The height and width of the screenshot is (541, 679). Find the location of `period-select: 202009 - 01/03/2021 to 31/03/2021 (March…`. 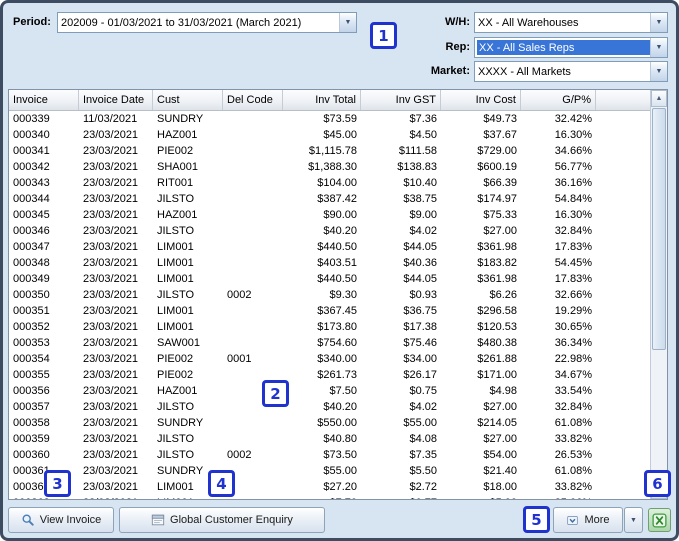

period-select: 202009 - 01/03/2021 to 31/03/2021 (March… is located at coordinates (207, 22).